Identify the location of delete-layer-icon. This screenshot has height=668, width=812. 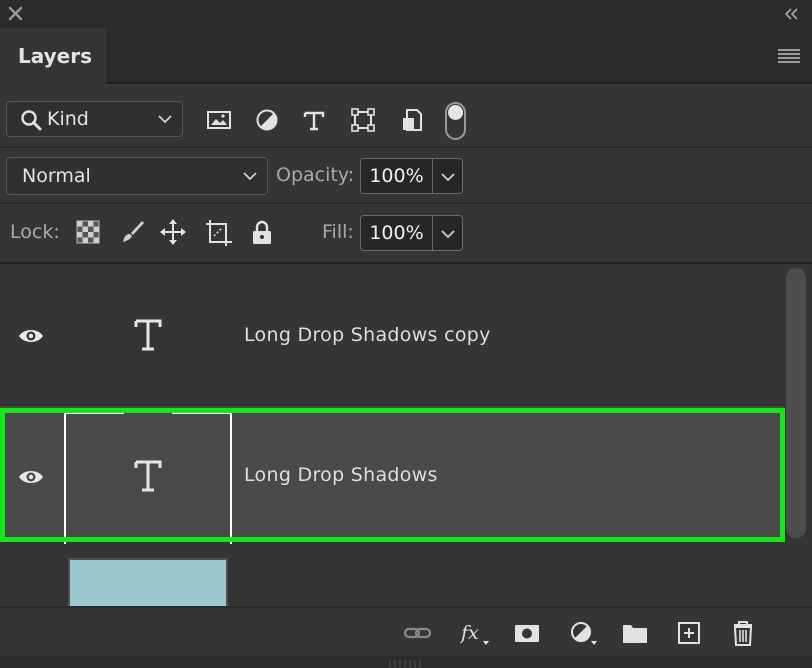
(743, 633).